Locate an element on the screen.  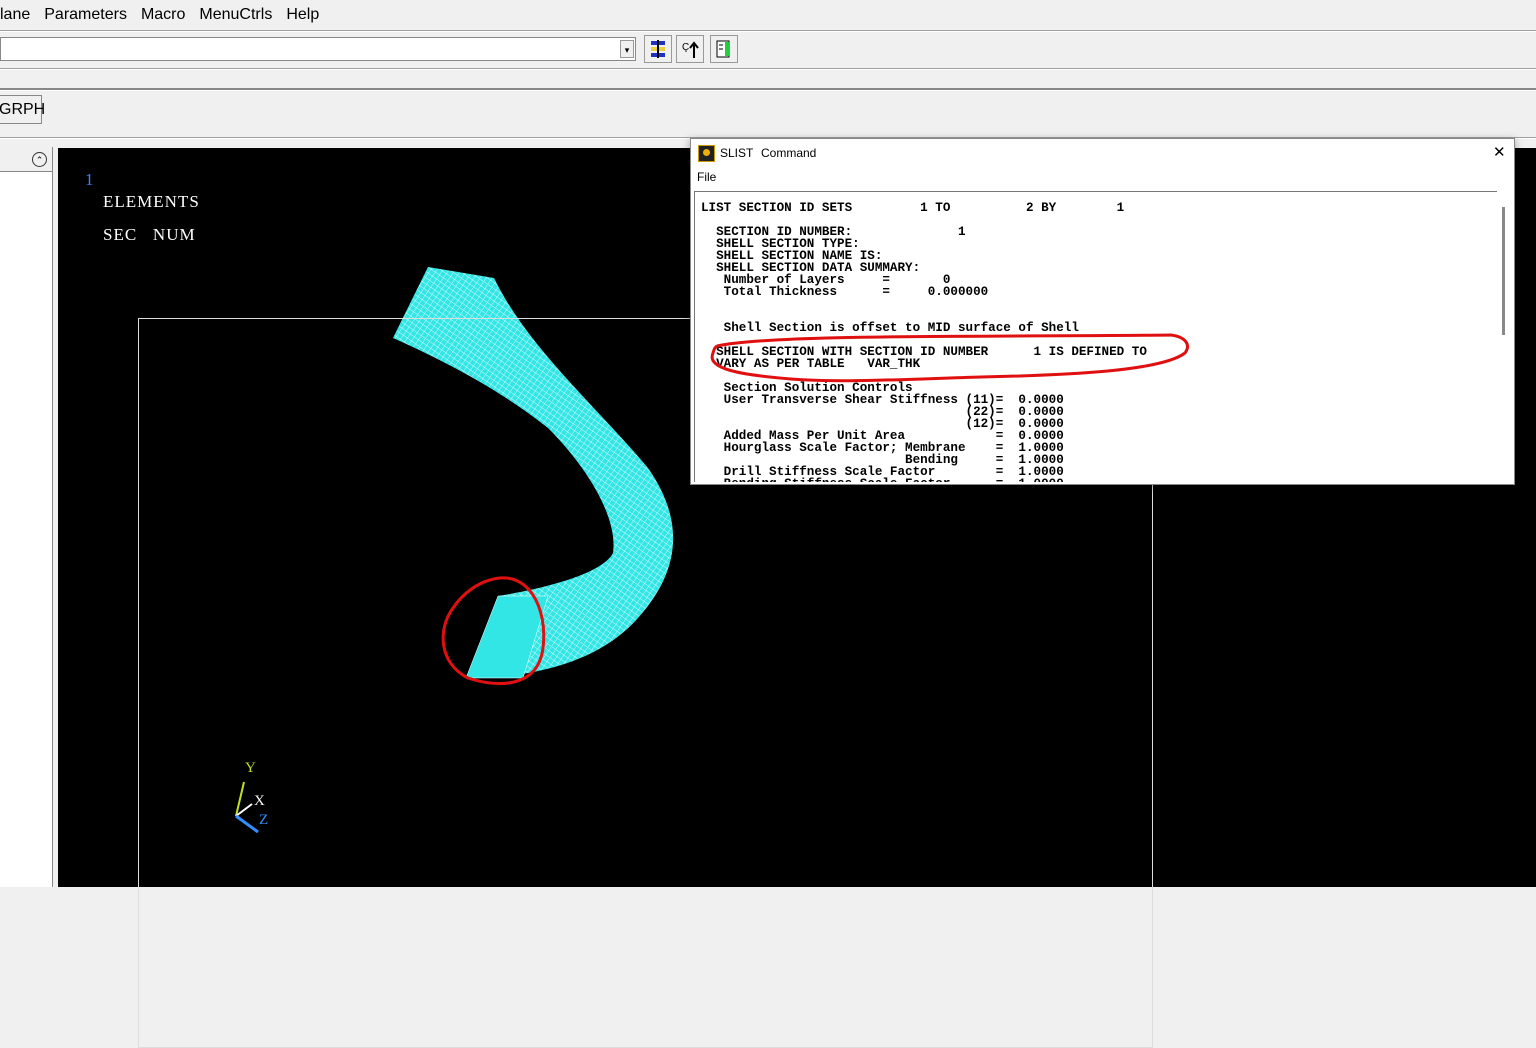
window-title: SLIST is located at coordinates (737, 153).